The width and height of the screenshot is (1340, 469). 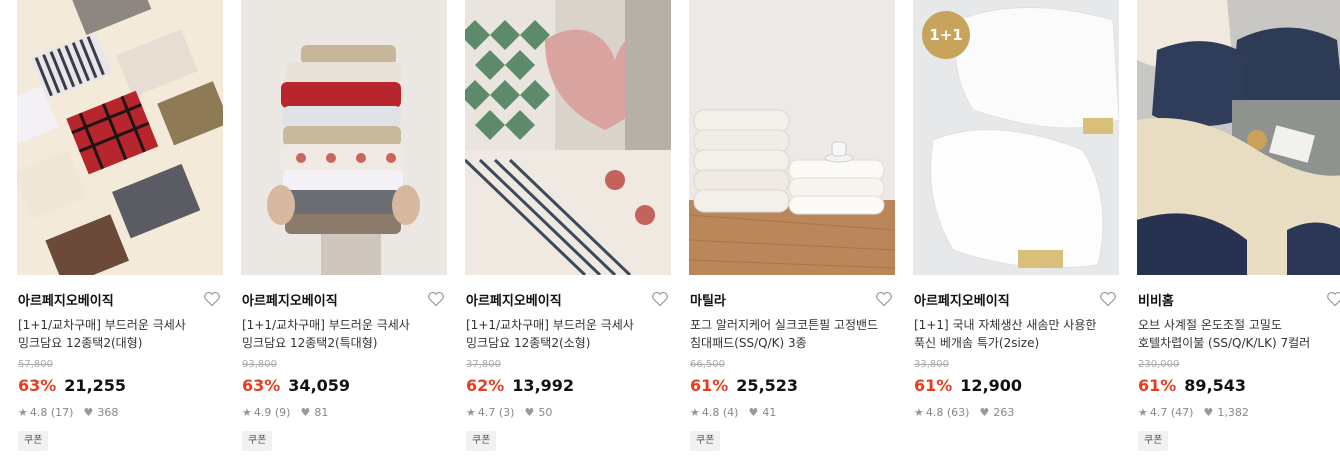 What do you see at coordinates (108, 412) in the screenshot?
I see `like-count: 368` at bounding box center [108, 412].